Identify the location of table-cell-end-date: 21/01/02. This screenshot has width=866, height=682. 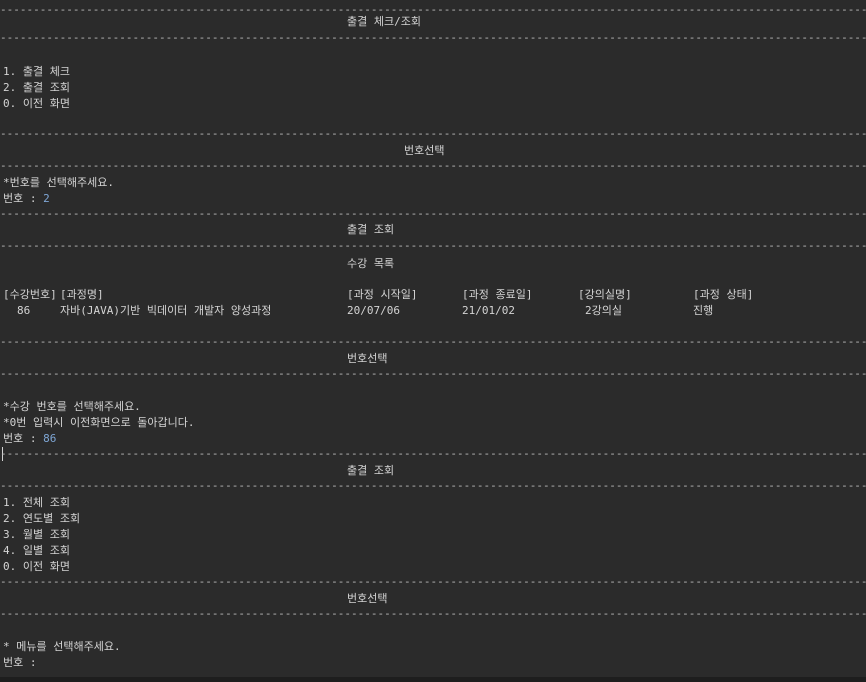
(488, 310).